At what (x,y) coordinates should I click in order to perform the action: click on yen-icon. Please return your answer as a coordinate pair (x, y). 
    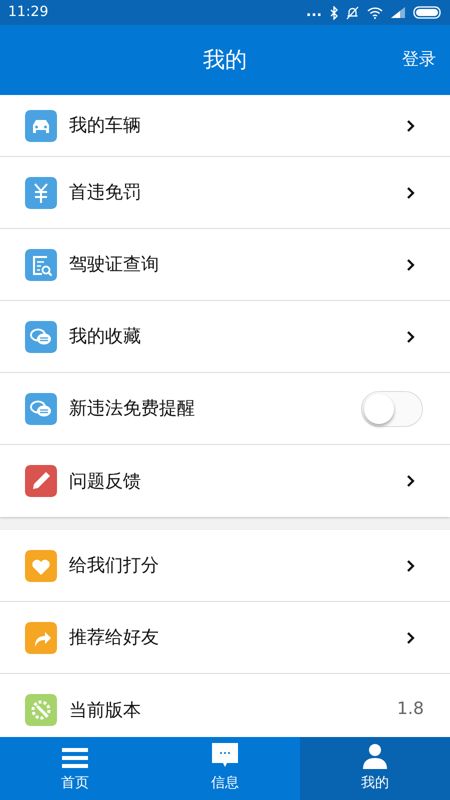
    Looking at the image, I should click on (41, 192).